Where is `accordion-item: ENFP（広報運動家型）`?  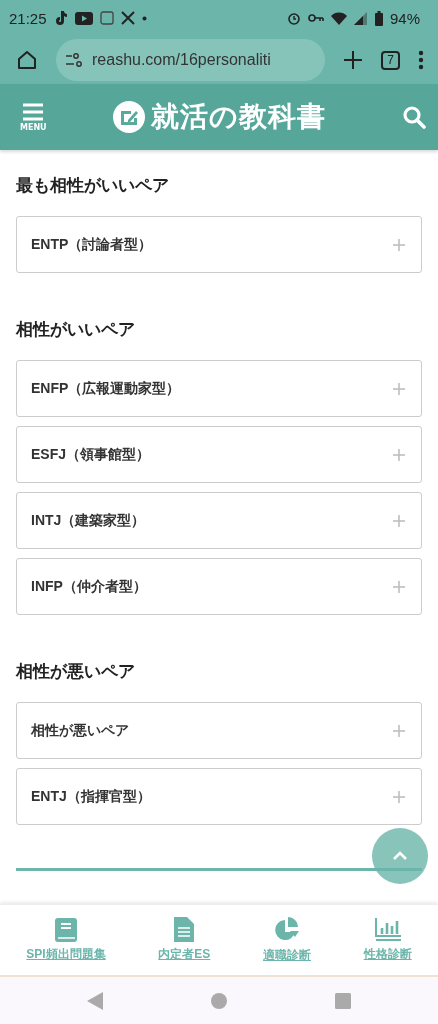
accordion-item: ENFP（広報運動家型） is located at coordinates (219, 388).